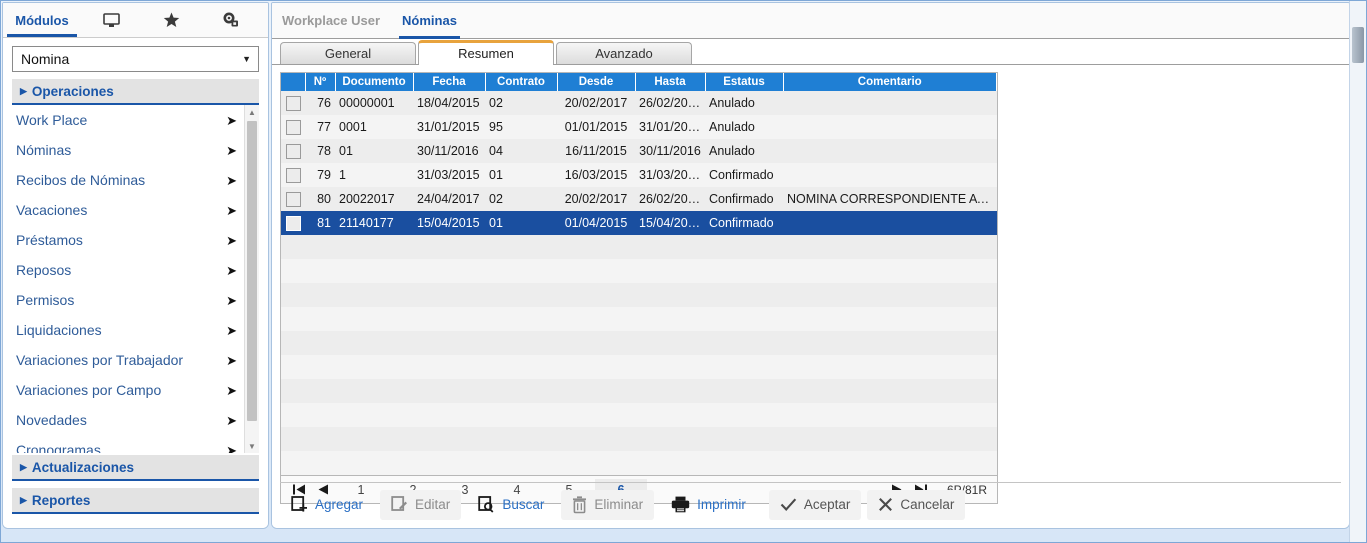 The image size is (1367, 543). I want to click on cell-documento: 20022017, so click(374, 199).